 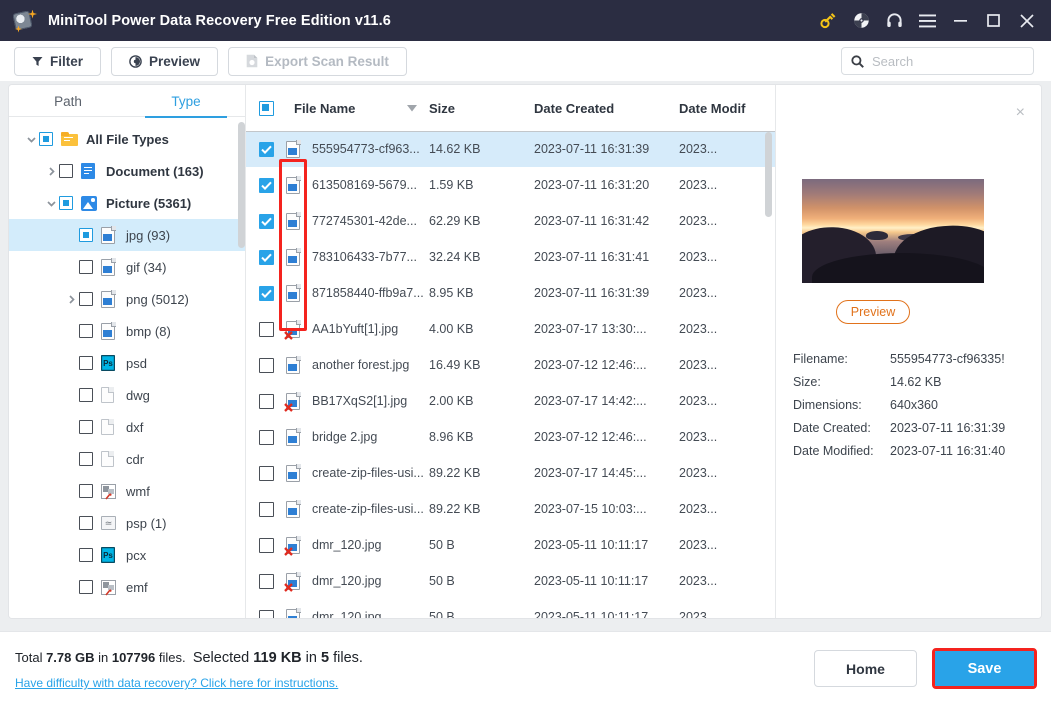 What do you see at coordinates (1020, 113) in the screenshot?
I see `preview-close-icon: ×` at bounding box center [1020, 113].